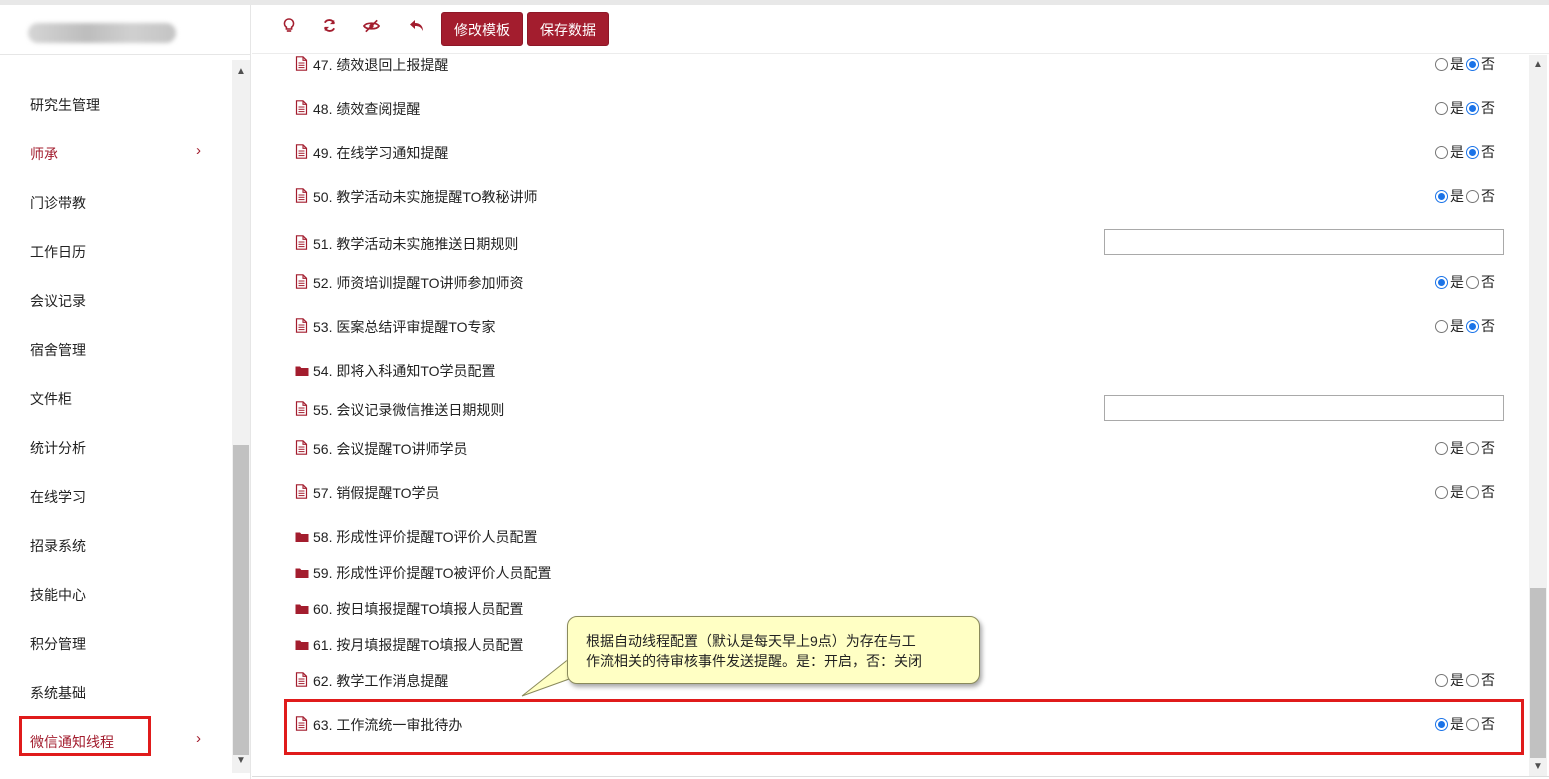 This screenshot has height=779, width=1549. Describe the element at coordinates (289, 29) in the screenshot. I see `bulb-icon` at that location.